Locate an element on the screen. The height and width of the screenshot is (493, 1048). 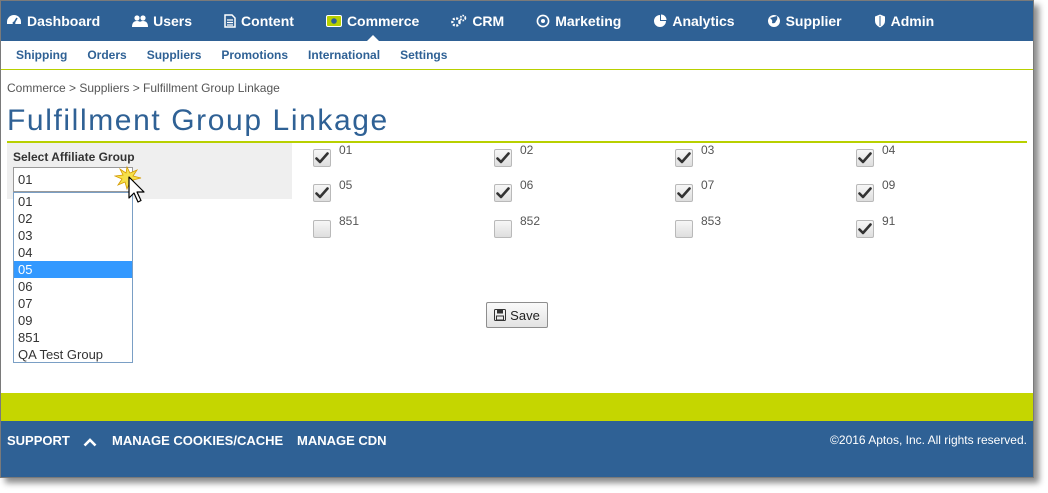
globe-icon is located at coordinates (774, 21).